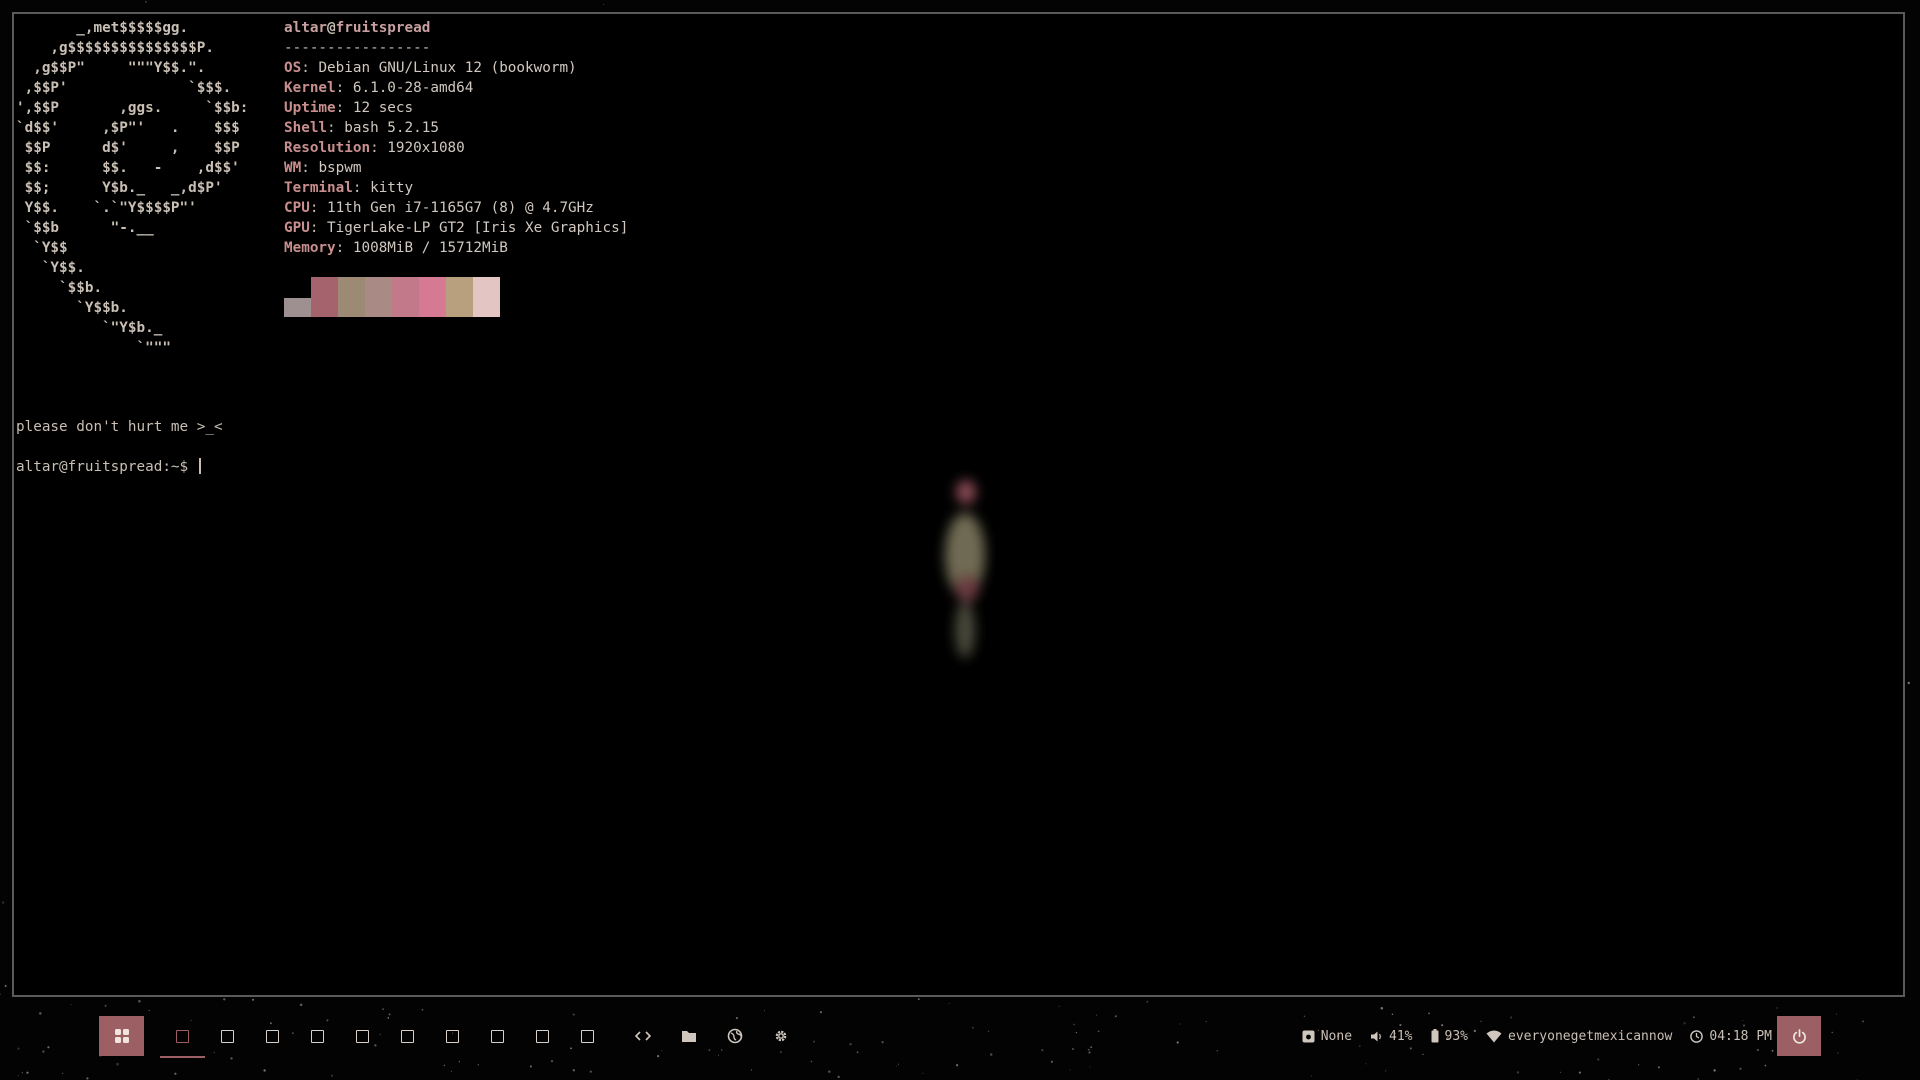 The height and width of the screenshot is (1080, 1920). What do you see at coordinates (1456, 1036) in the screenshot?
I see `battery-level: 93%` at bounding box center [1456, 1036].